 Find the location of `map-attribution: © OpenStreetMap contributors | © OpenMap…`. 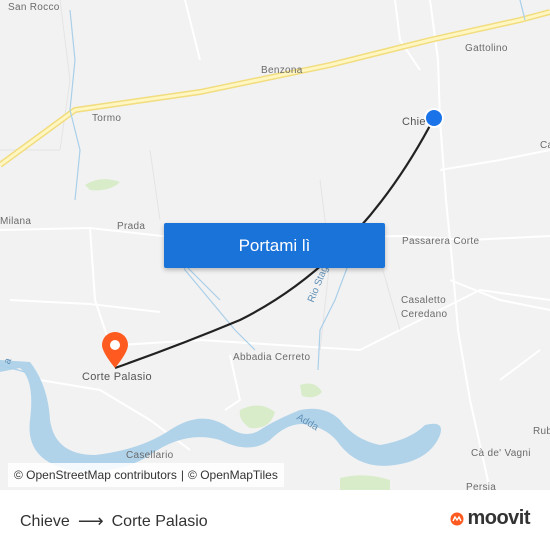

map-attribution: © OpenStreetMap contributors | © OpenMap… is located at coordinates (146, 475).